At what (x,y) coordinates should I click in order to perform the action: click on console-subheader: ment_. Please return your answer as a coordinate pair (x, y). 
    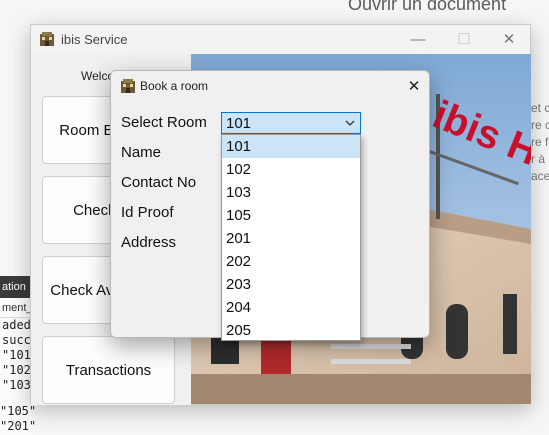
    Looking at the image, I should click on (16, 308).